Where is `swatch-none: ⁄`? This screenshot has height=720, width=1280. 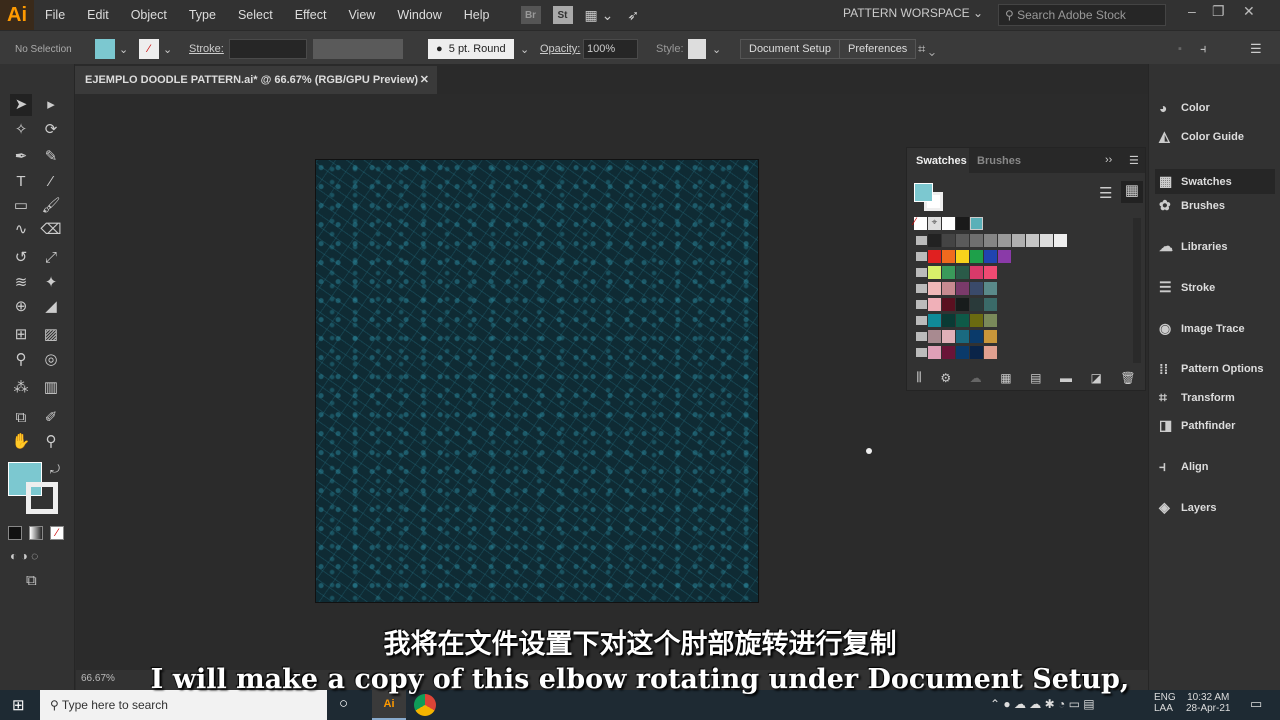
swatch-none: ⁄ is located at coordinates (920, 223).